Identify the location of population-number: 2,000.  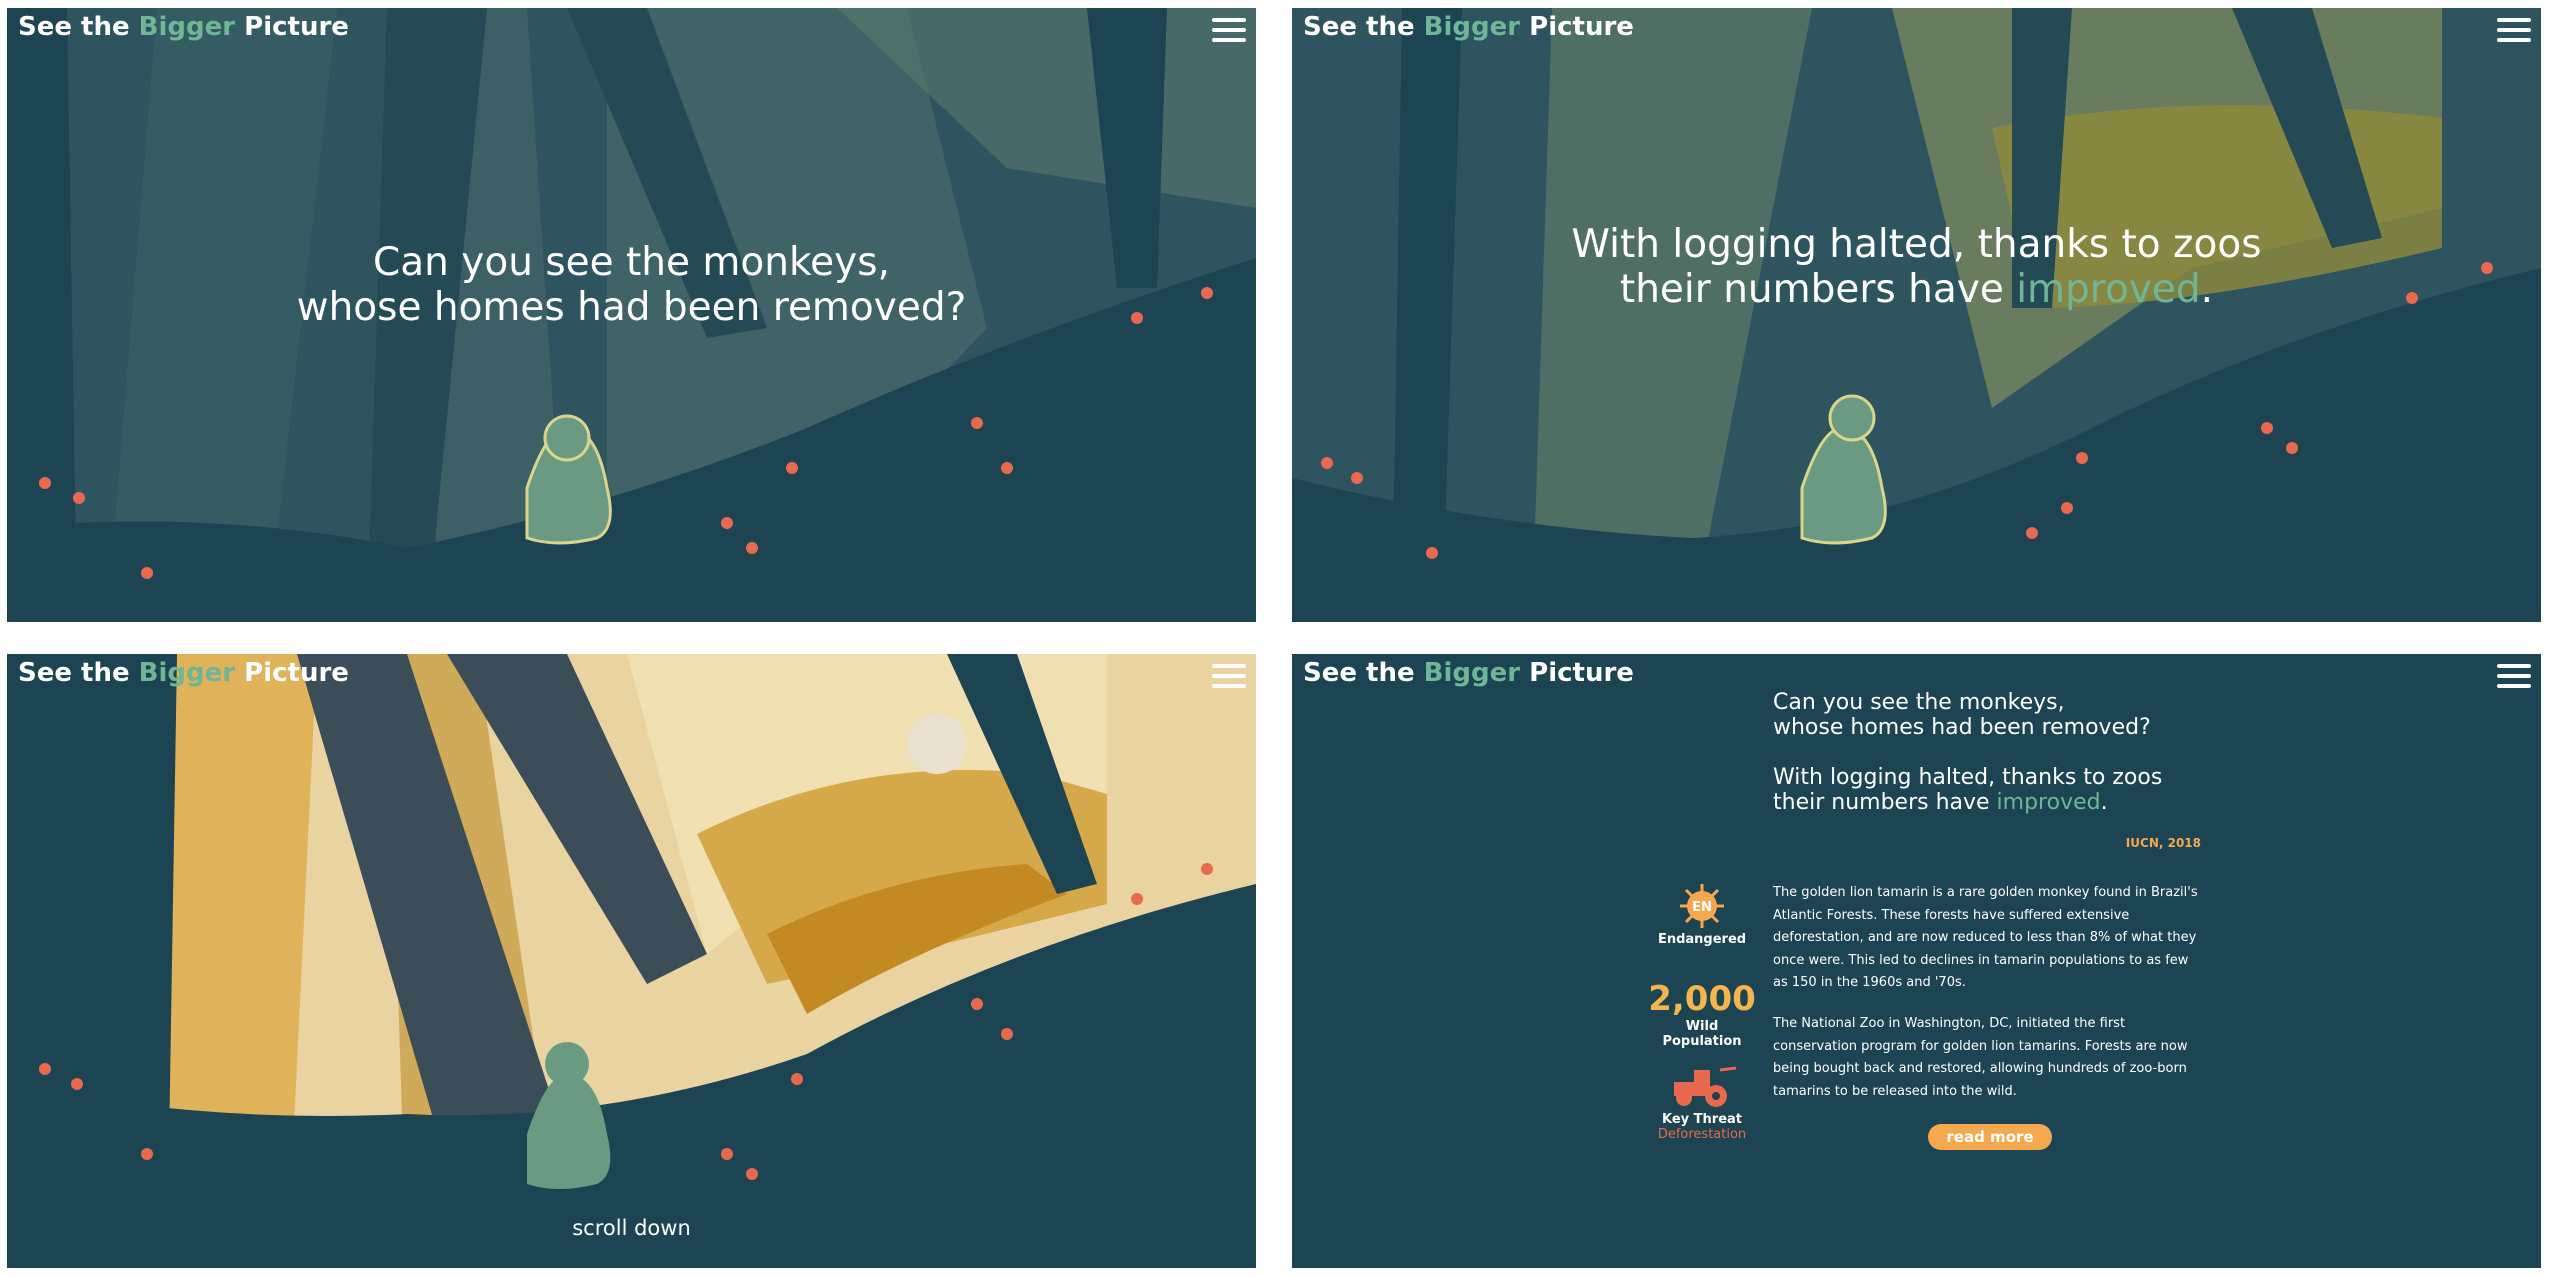
(1702, 999).